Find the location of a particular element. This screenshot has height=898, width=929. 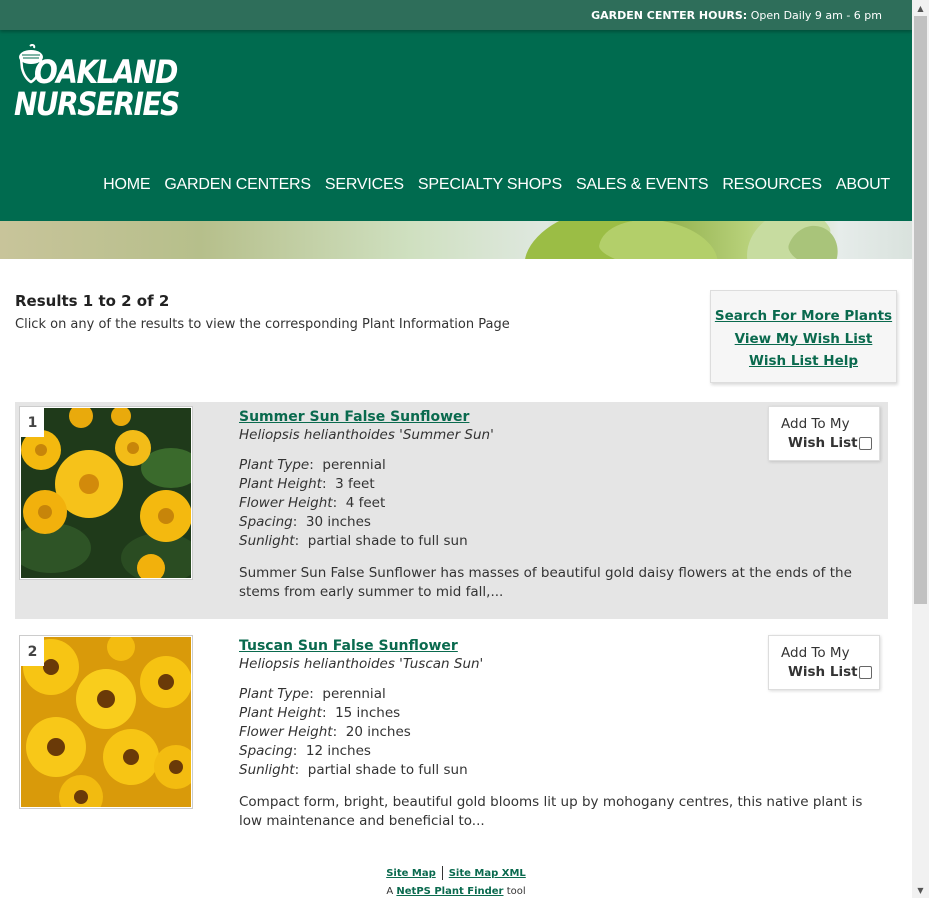

plant-thumbnail: 1 is located at coordinates (106, 493).